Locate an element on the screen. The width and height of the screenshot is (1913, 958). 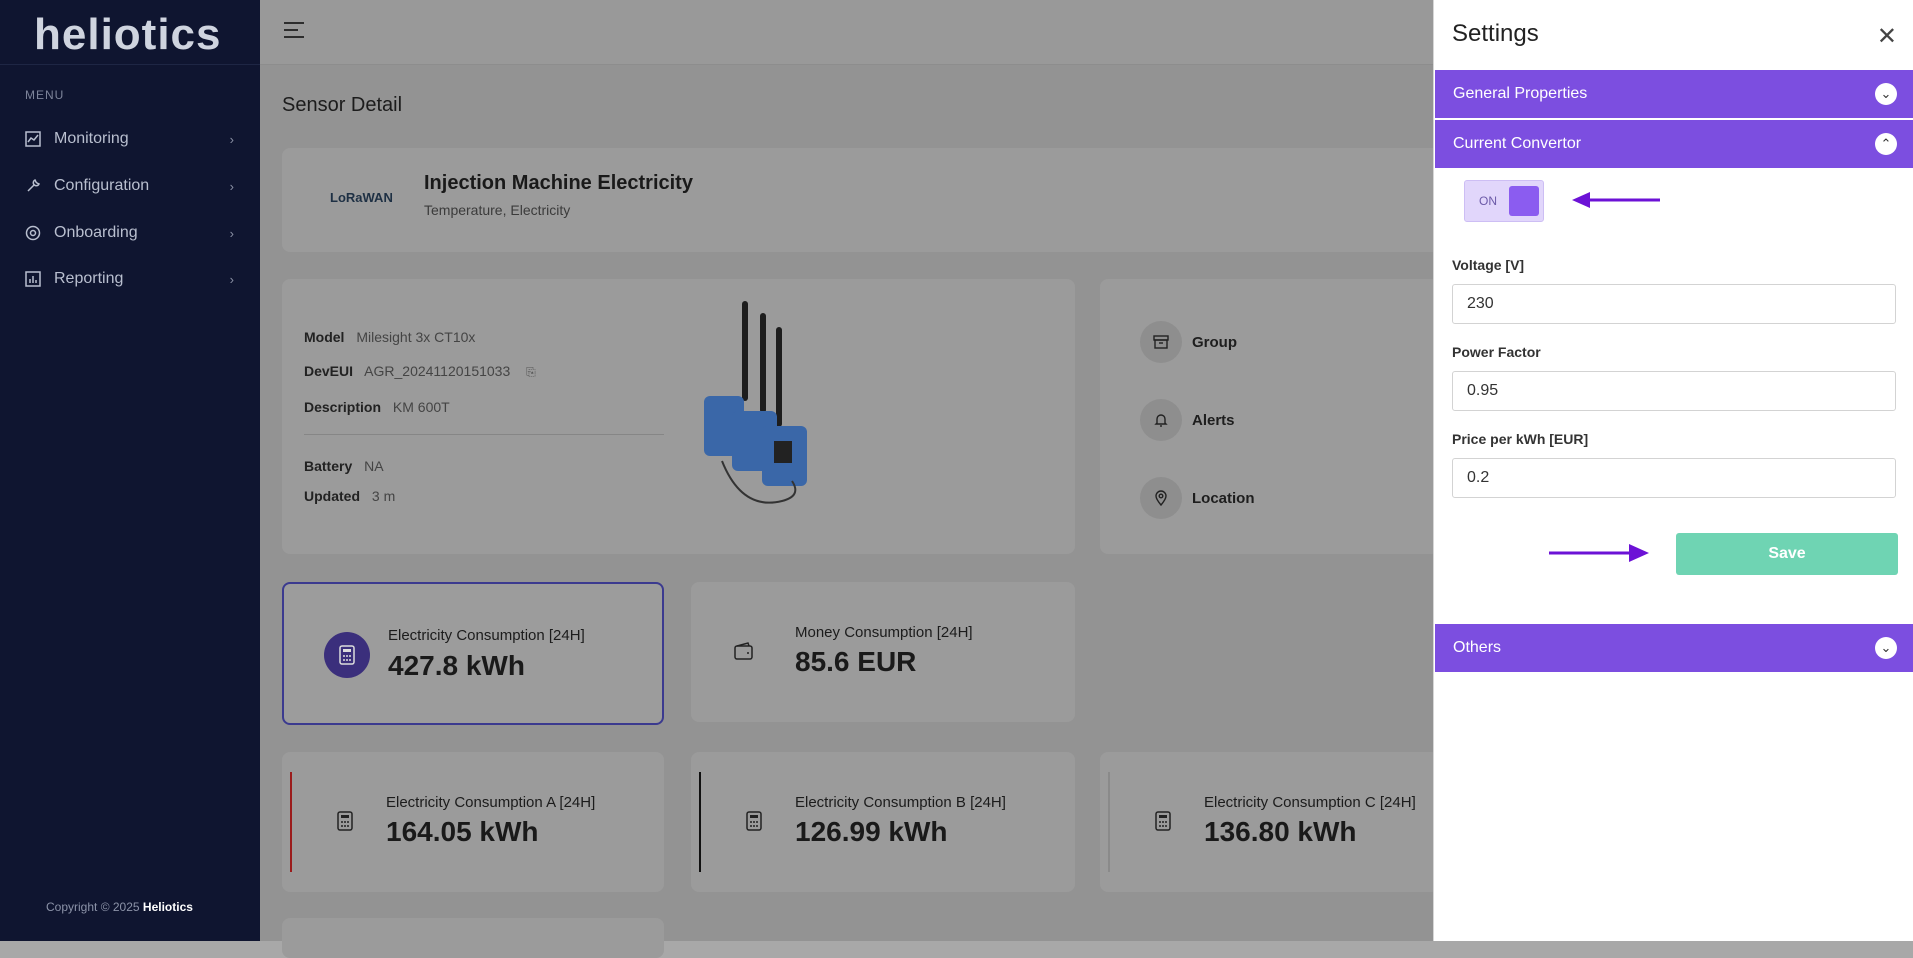
lorawan-logo: LoRaWAN is located at coordinates (361, 197).